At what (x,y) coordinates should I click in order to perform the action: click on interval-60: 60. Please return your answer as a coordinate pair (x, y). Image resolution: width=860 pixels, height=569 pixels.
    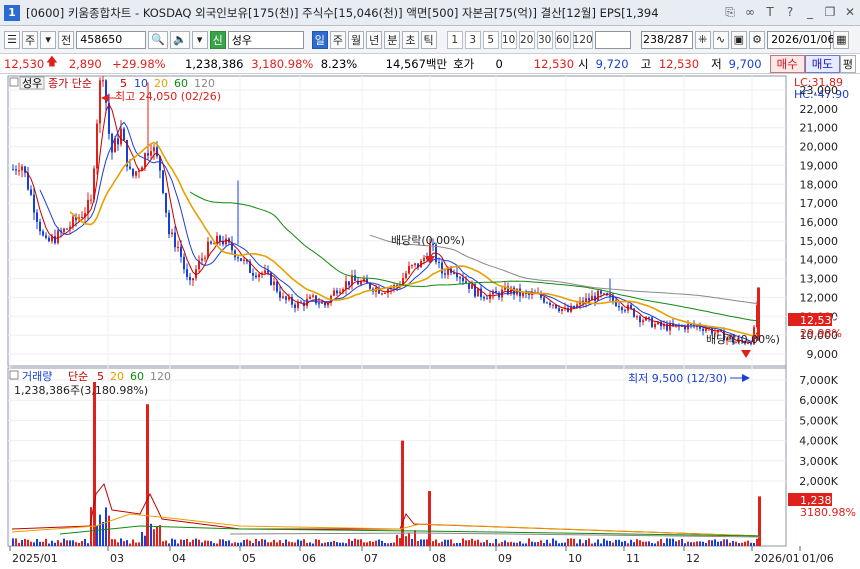
    Looking at the image, I should click on (562, 39).